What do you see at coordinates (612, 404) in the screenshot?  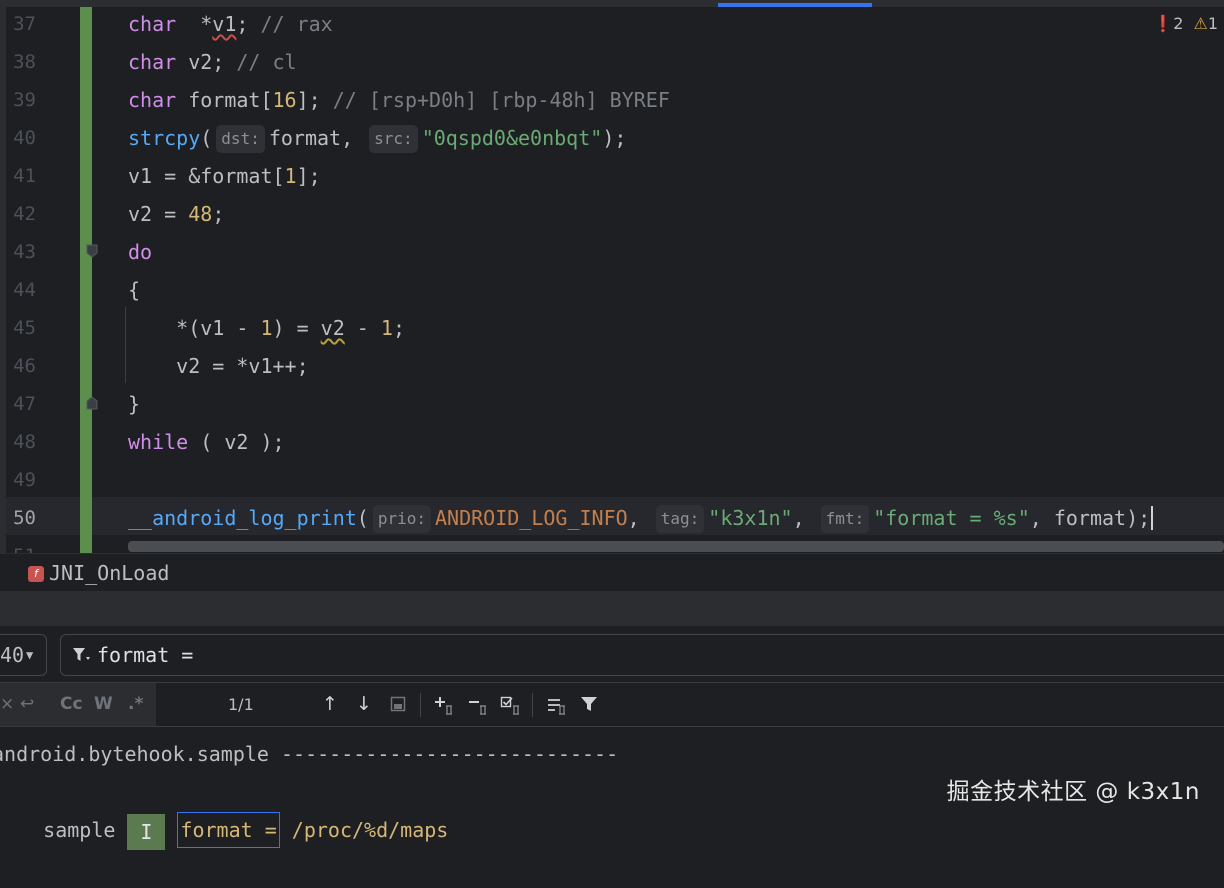 I see `code-line: 47}` at bounding box center [612, 404].